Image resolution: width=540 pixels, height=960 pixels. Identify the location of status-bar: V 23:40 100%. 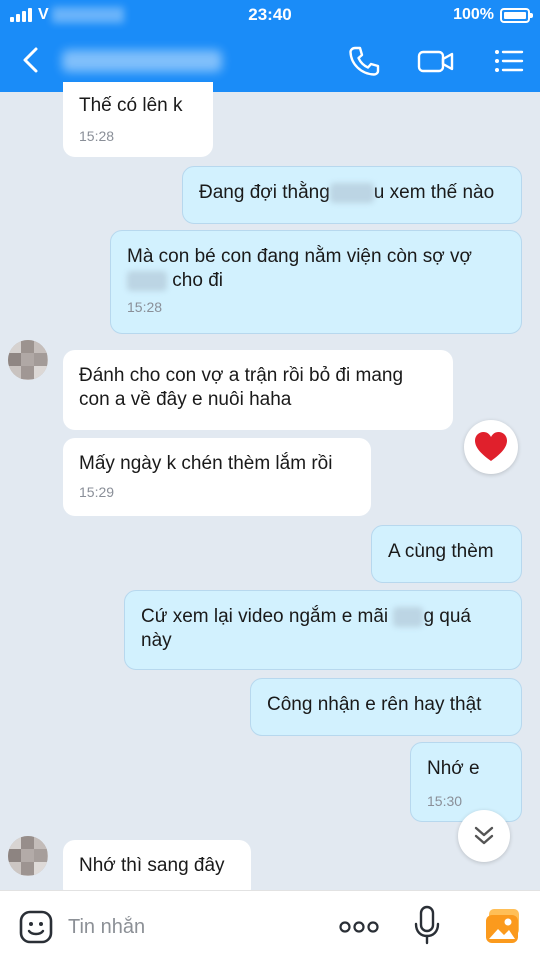
(270, 16).